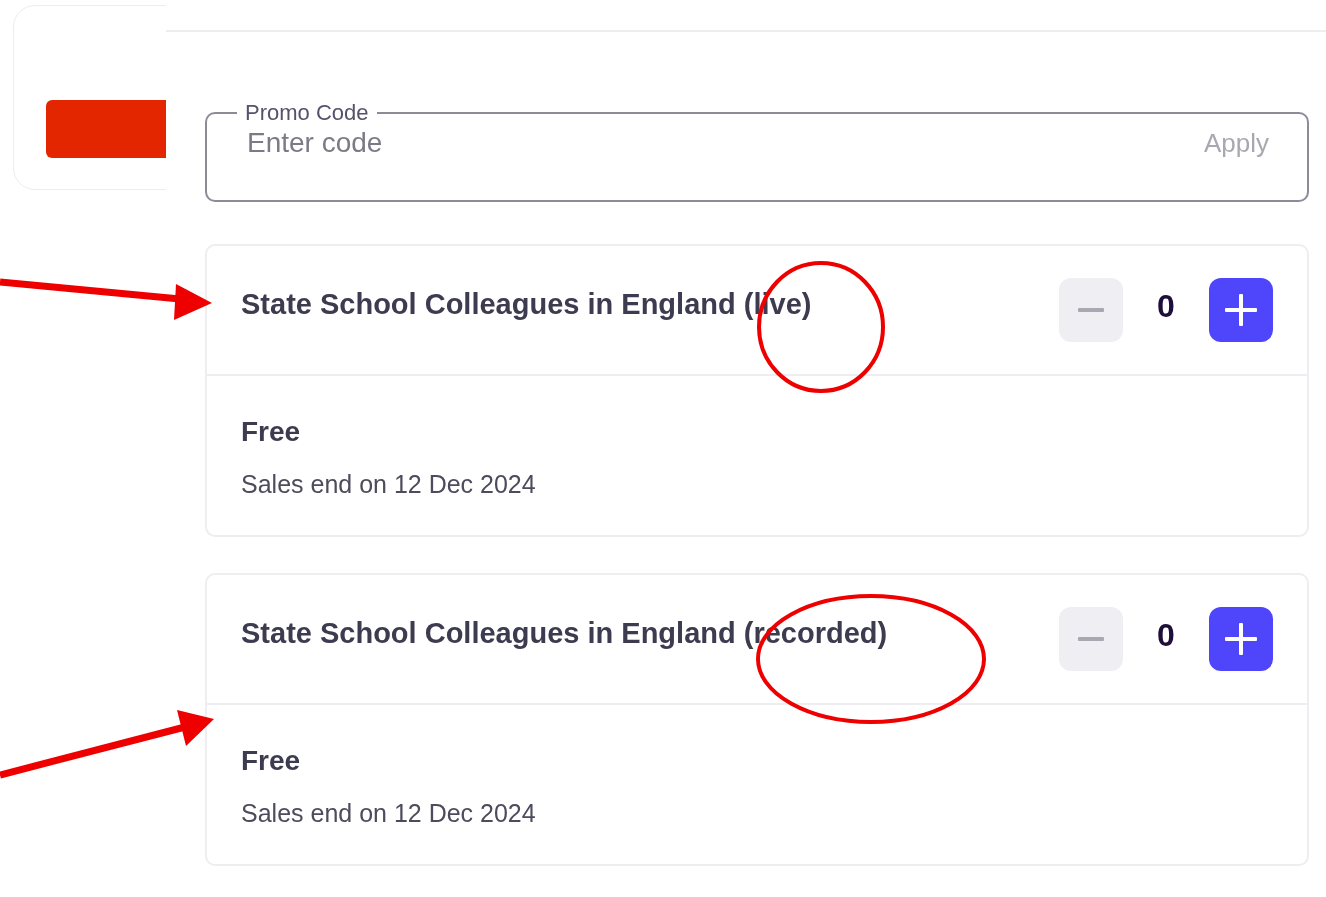 The width and height of the screenshot is (1326, 897). What do you see at coordinates (307, 113) in the screenshot?
I see `field-label: Promo Code` at bounding box center [307, 113].